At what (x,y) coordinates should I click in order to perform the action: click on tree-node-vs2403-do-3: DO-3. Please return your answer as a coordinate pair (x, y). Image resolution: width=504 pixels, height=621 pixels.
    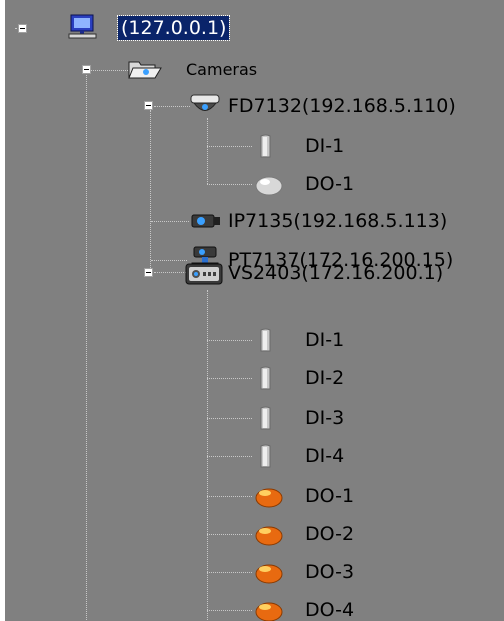
    Looking at the image, I should click on (329, 572).